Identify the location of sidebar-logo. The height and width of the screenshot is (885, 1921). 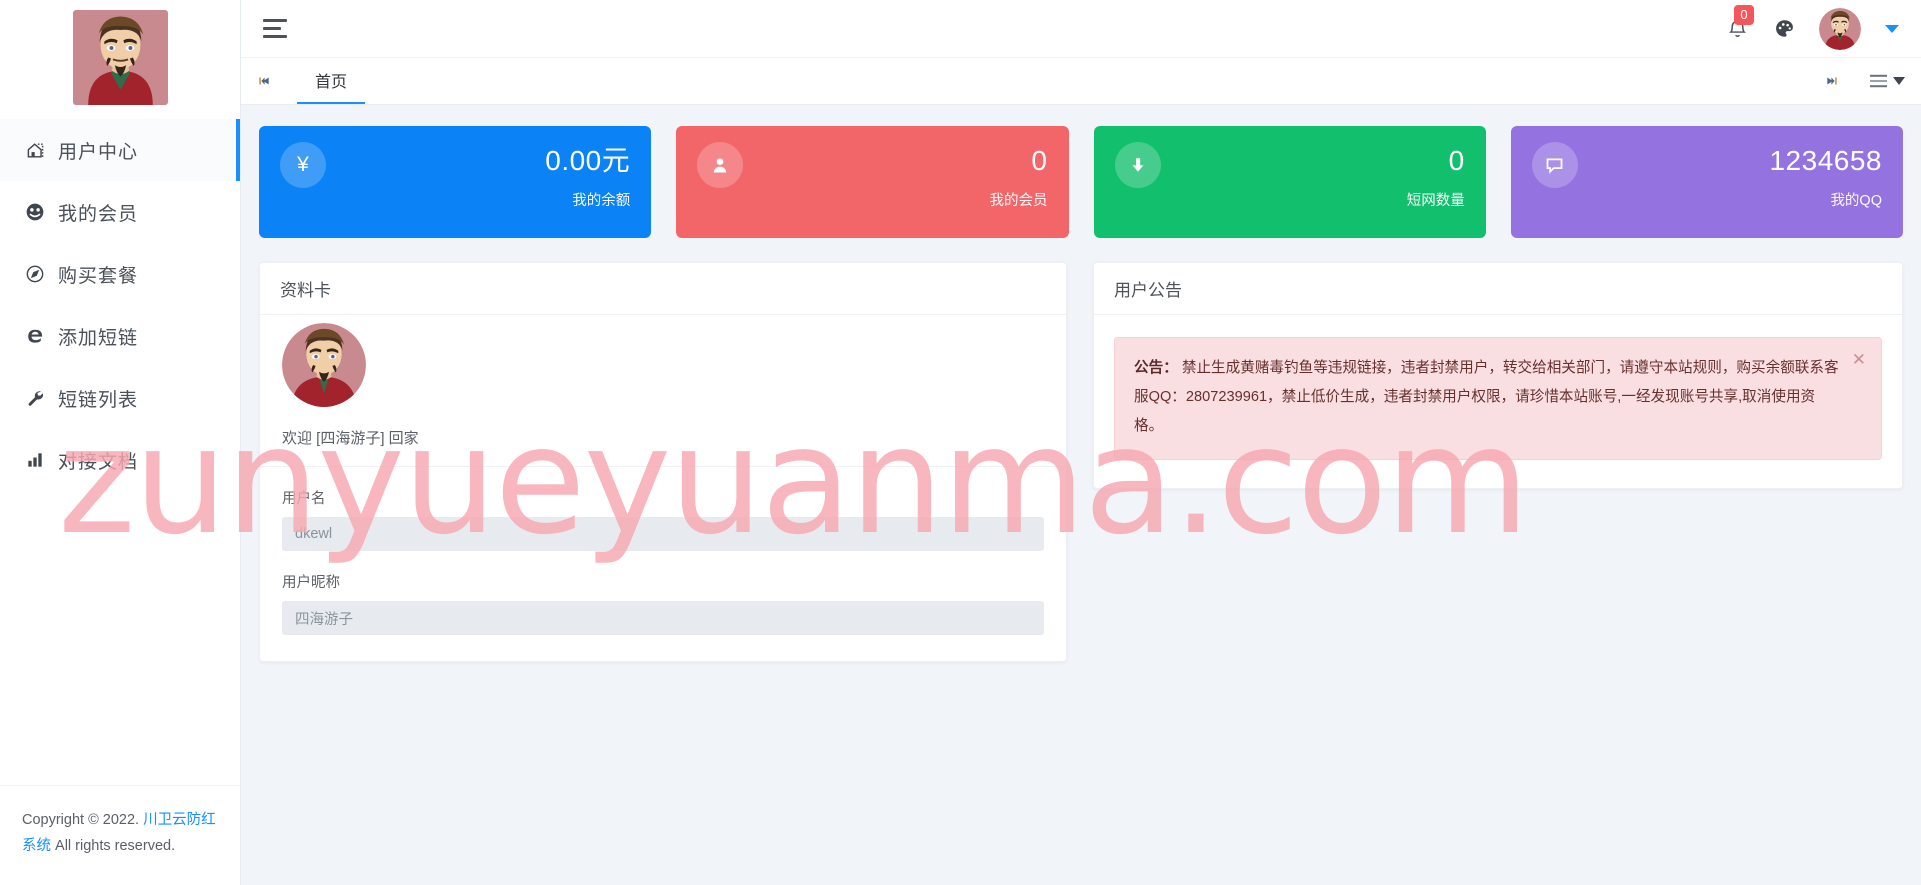
(120, 57).